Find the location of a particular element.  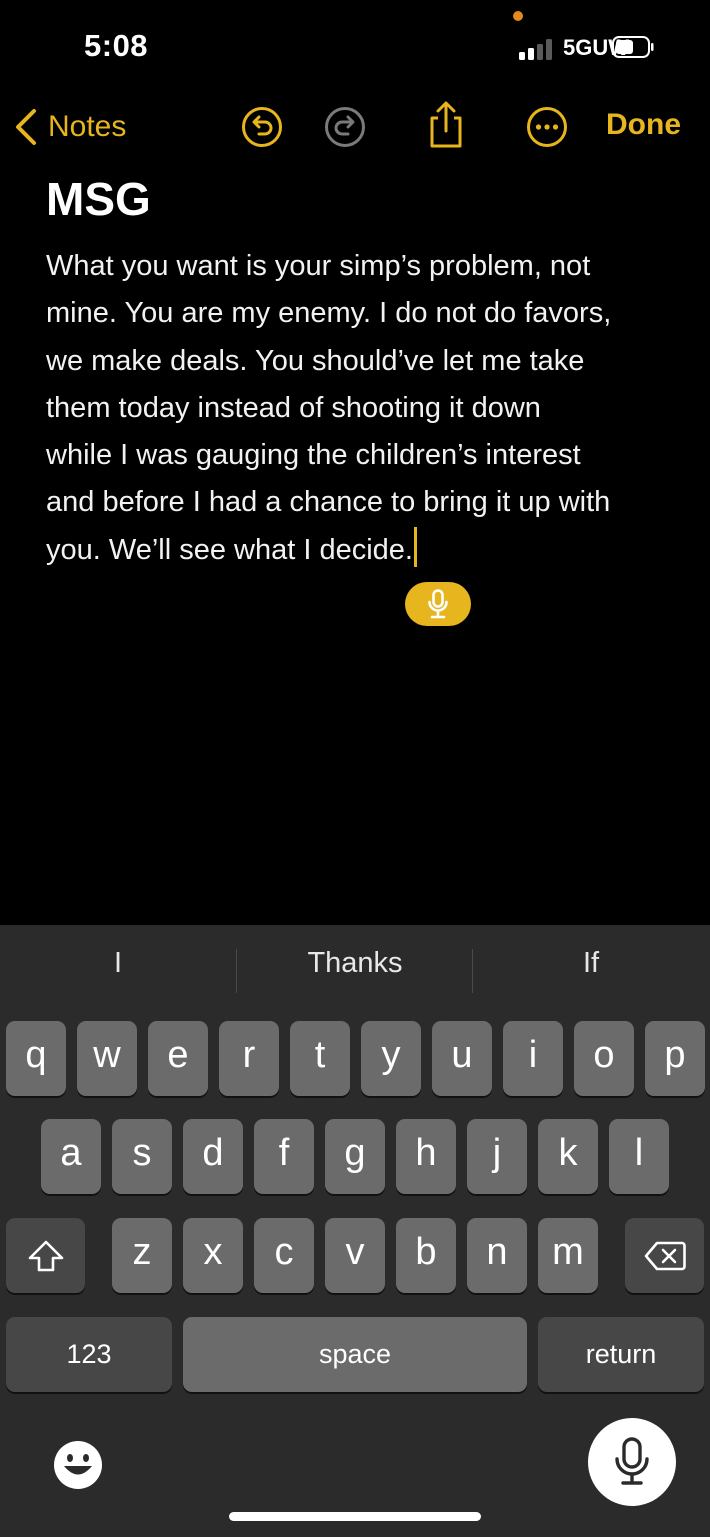

key-x: x is located at coordinates (213, 1255).